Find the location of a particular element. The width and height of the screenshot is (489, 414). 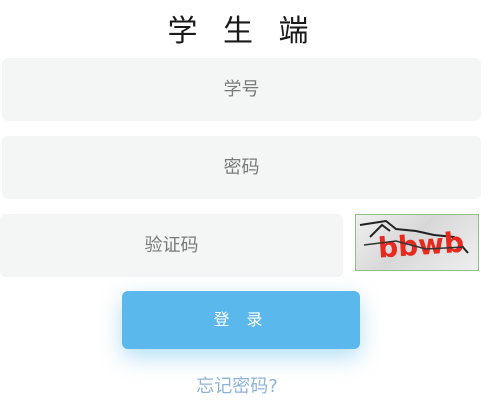

login-button: 登 录 is located at coordinates (241, 320).